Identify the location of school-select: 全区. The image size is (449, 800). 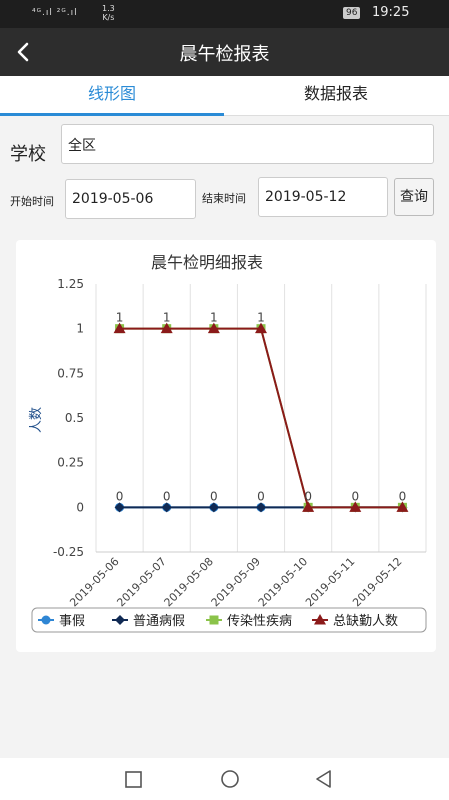
(247, 144).